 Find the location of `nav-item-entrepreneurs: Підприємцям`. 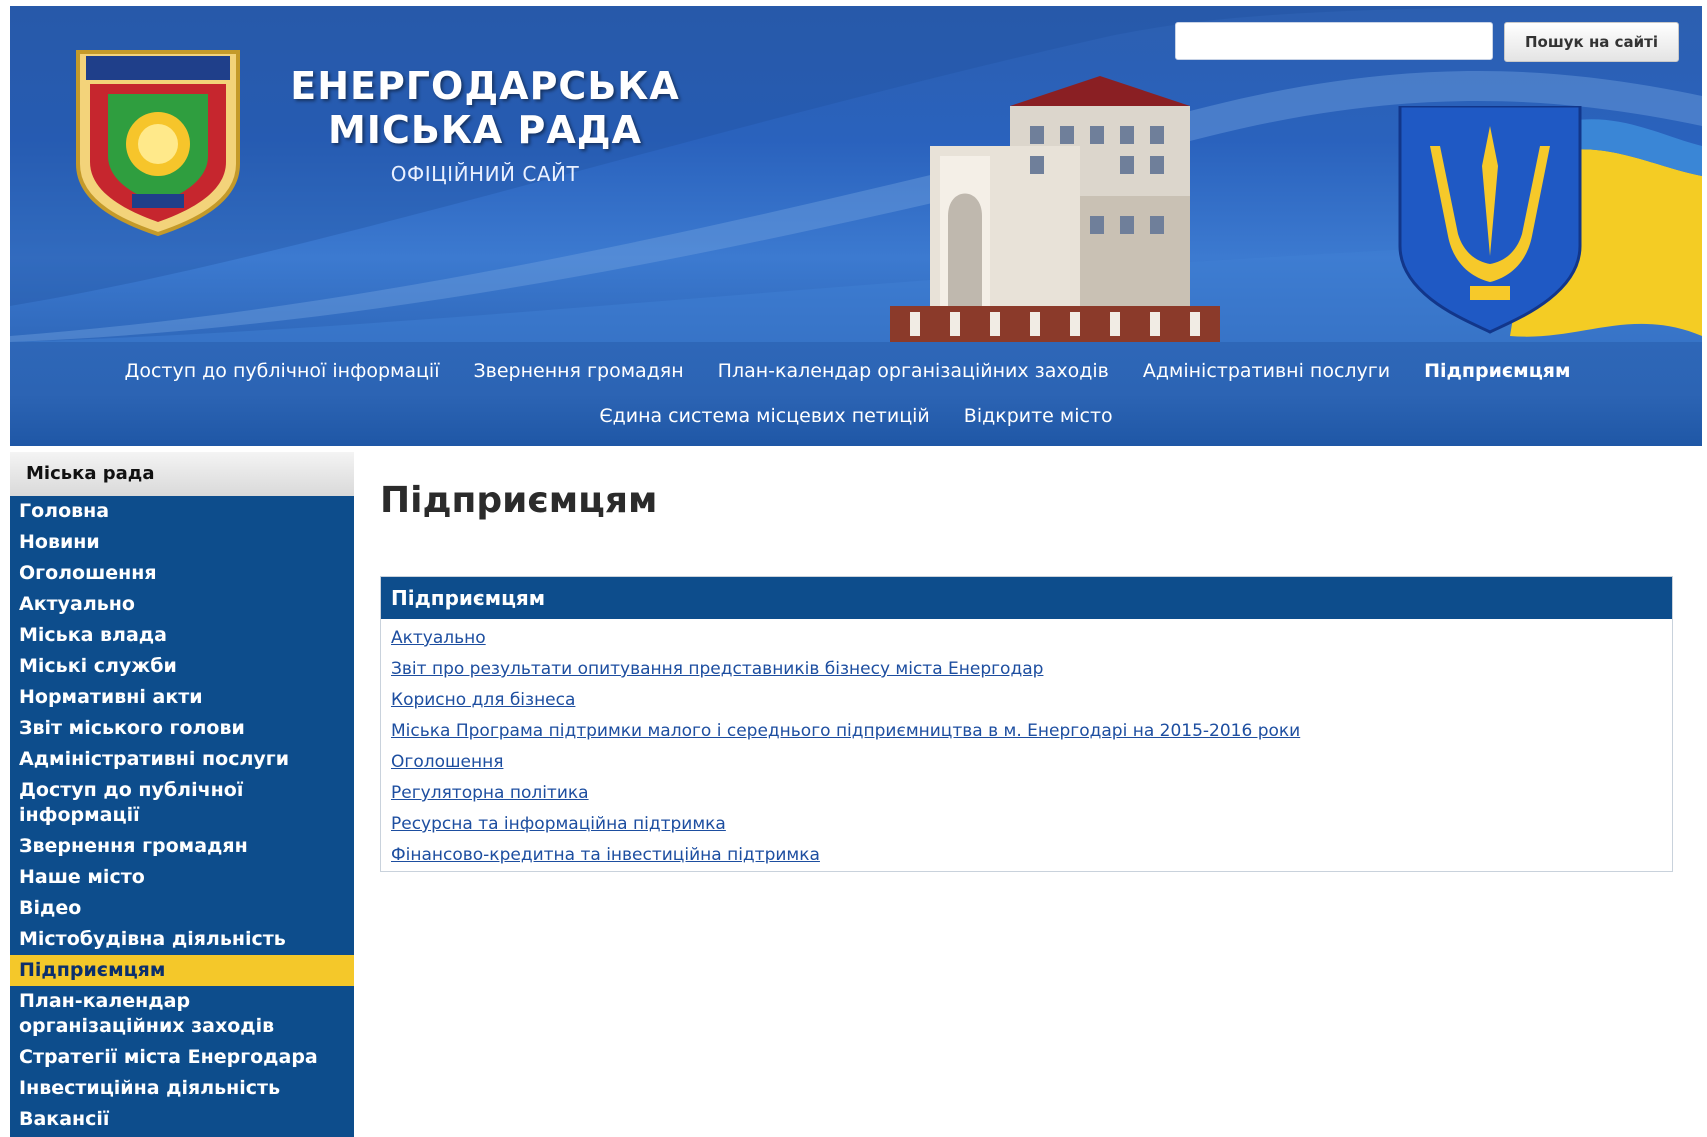

nav-item-entrepreneurs: Підприємцям is located at coordinates (1497, 371).